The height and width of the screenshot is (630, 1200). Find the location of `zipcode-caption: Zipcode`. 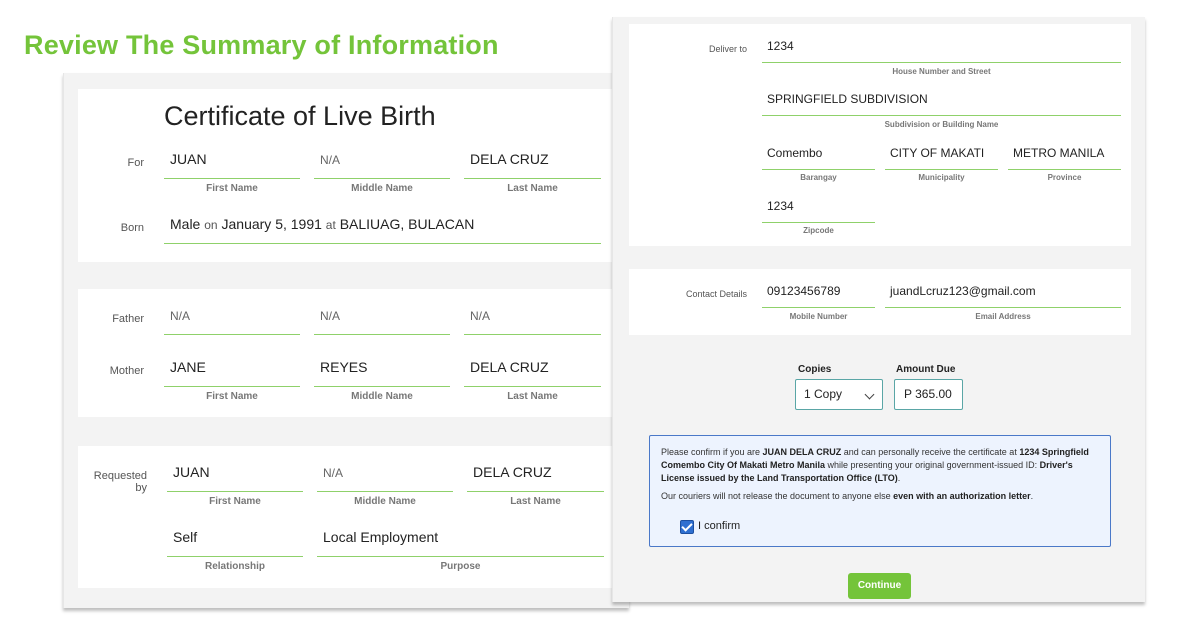

zipcode-caption: Zipcode is located at coordinates (818, 230).